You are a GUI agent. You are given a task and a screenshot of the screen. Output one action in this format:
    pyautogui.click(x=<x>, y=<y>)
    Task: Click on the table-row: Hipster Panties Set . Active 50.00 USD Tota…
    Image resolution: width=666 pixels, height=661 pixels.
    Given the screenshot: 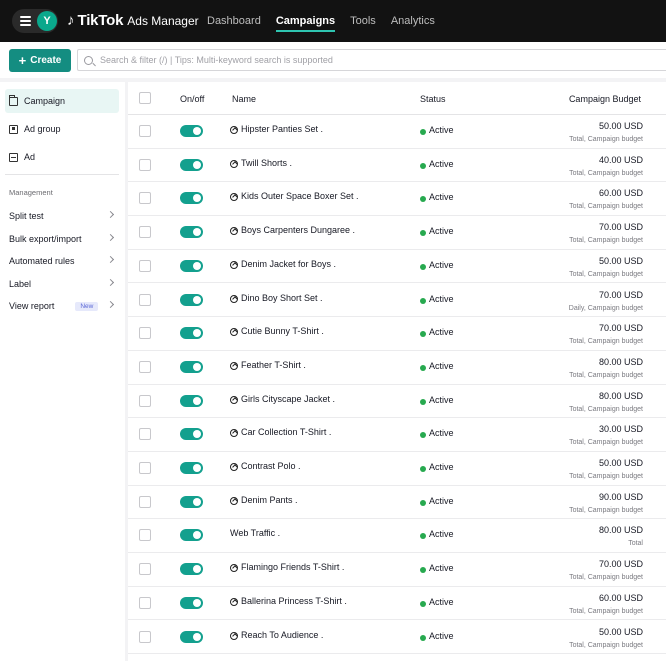 What is the action you would take?
    pyautogui.click(x=397, y=132)
    